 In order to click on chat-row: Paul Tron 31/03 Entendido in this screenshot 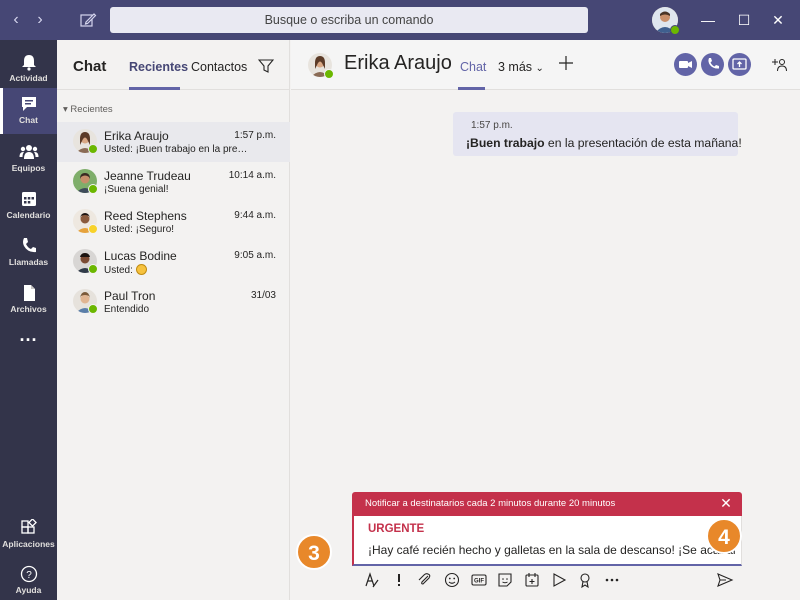, I will do `click(173, 302)`.